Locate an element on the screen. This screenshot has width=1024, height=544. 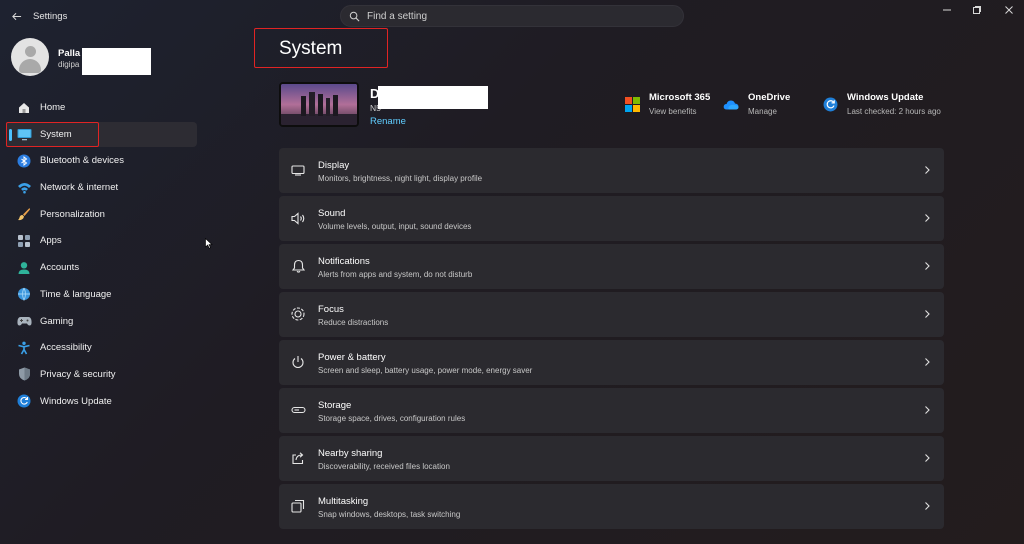
wifi-icon is located at coordinates (24, 188).